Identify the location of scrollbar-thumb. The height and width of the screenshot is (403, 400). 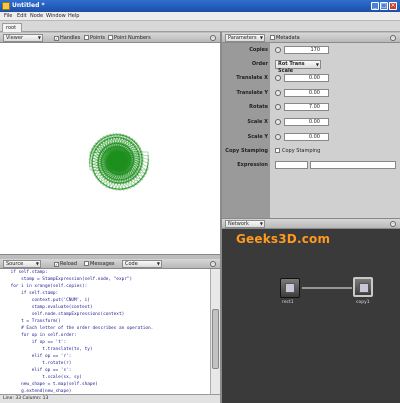
(215, 339).